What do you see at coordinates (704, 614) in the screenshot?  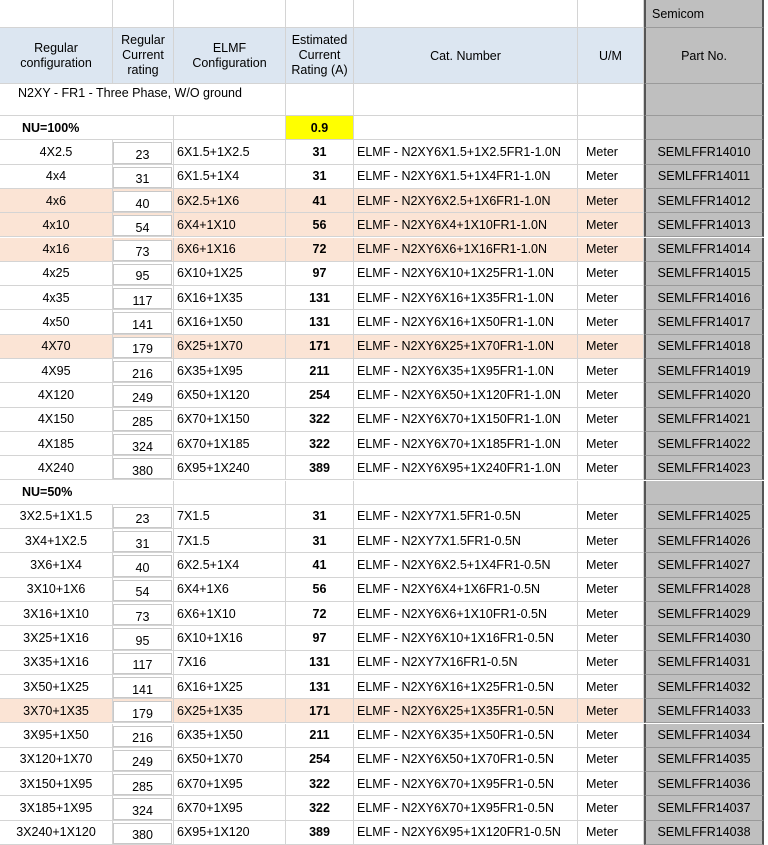 I see `part-no-cell: SEMLFFR14029` at bounding box center [704, 614].